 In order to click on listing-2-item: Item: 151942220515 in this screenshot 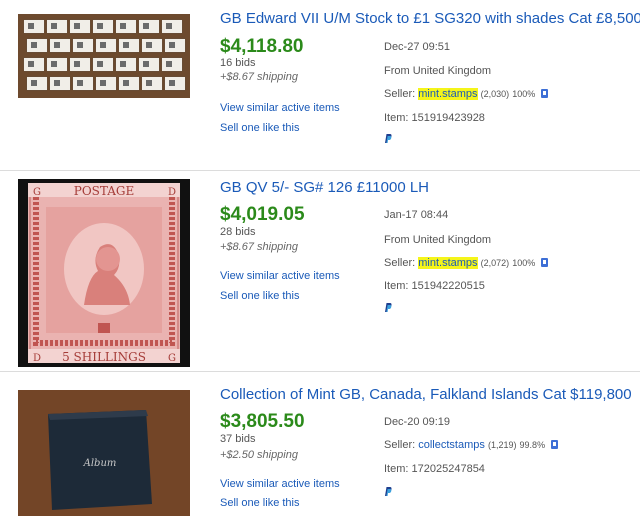, I will do `click(434, 286)`.